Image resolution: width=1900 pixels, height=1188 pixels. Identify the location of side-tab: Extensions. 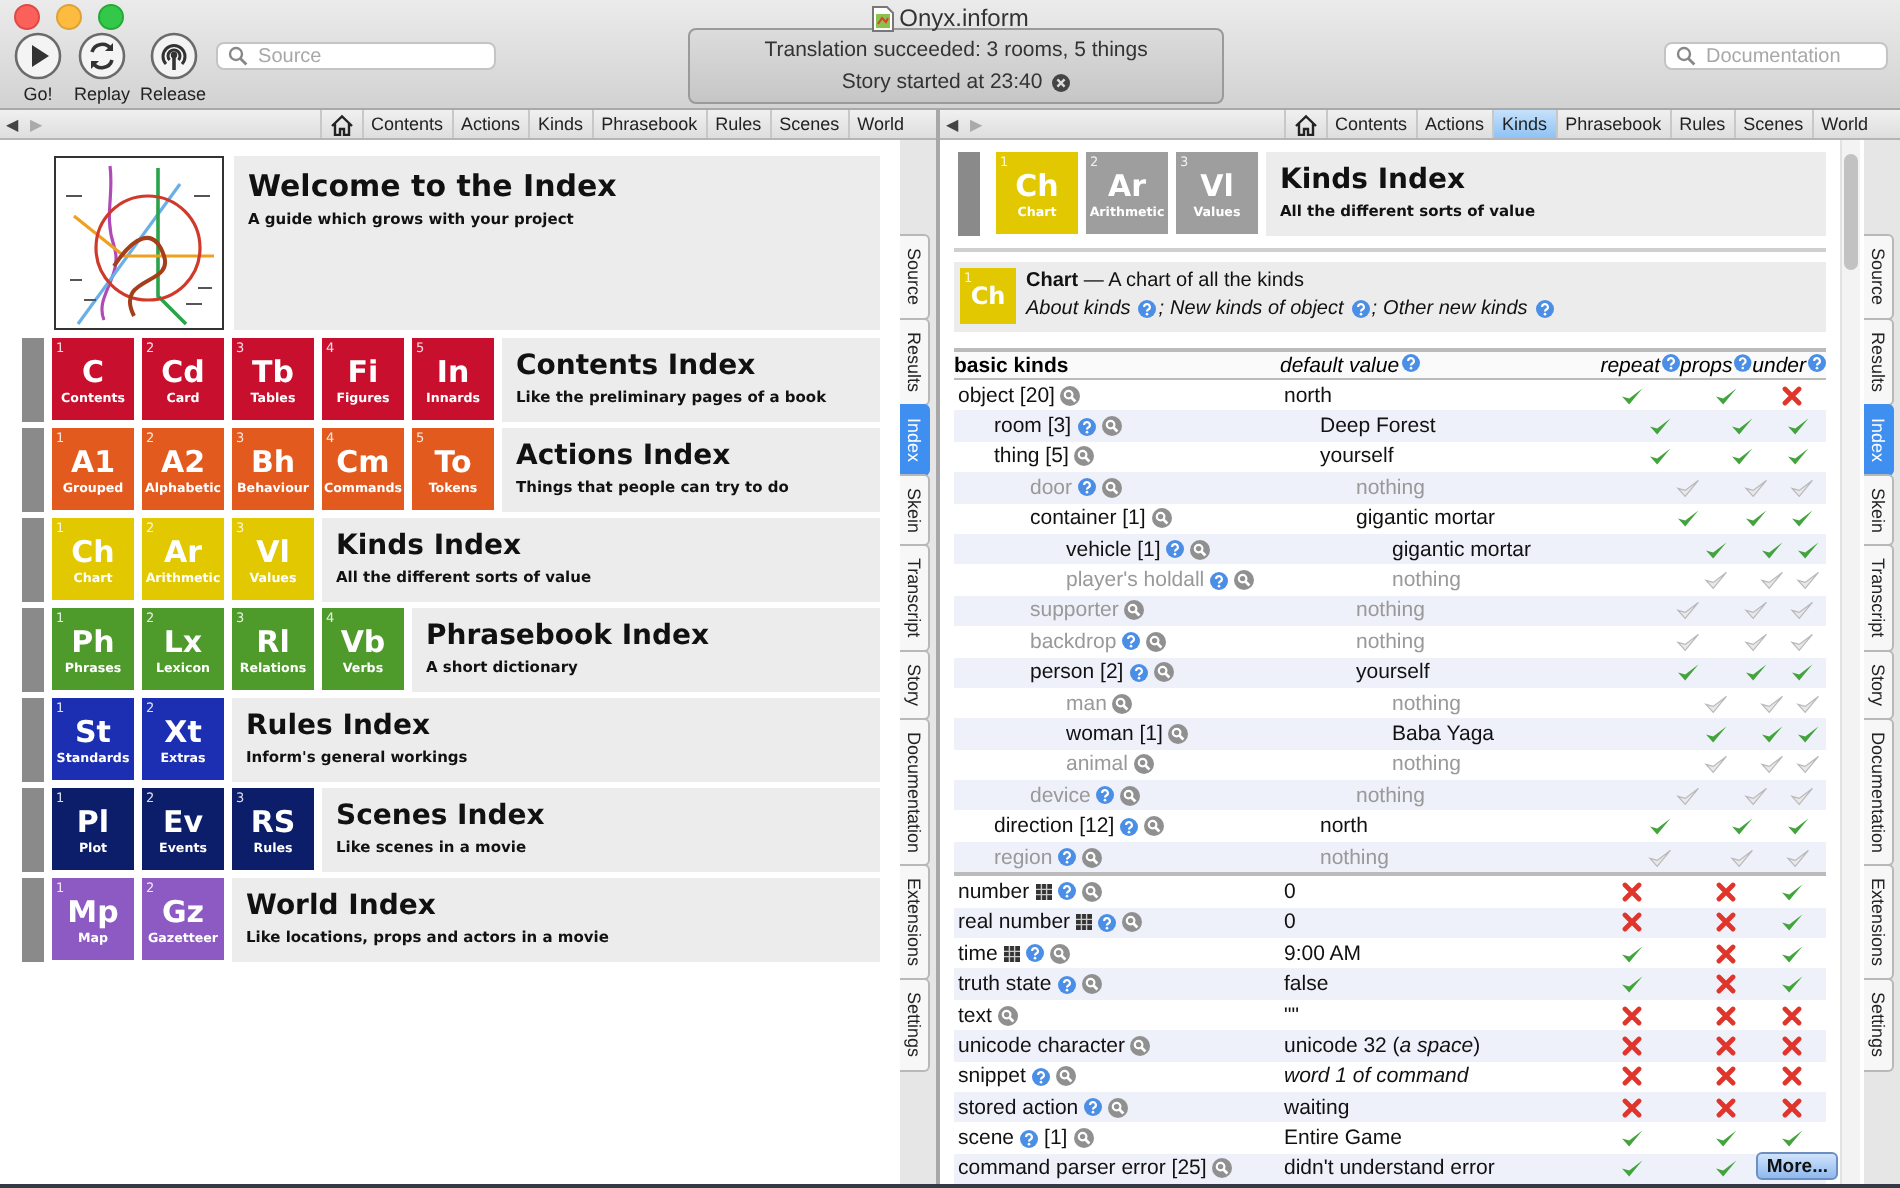
(915, 922).